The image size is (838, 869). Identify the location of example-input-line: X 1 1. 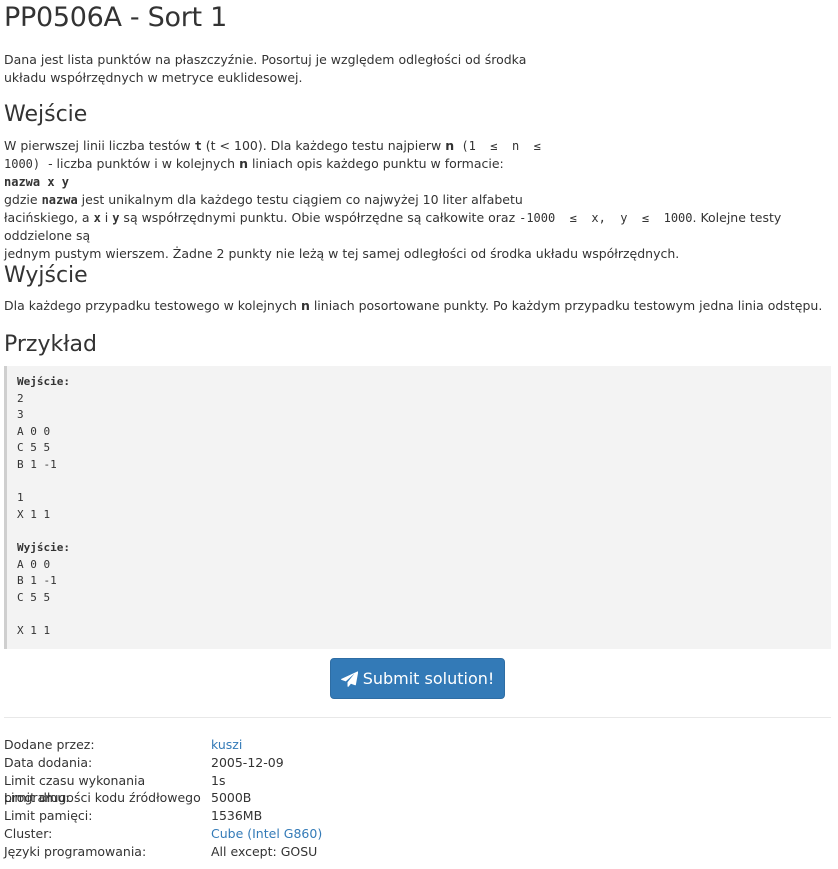
(34, 514).